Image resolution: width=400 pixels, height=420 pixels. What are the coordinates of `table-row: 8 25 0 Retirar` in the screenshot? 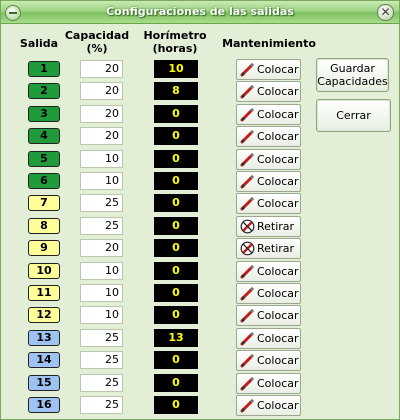 It's located at (156, 226).